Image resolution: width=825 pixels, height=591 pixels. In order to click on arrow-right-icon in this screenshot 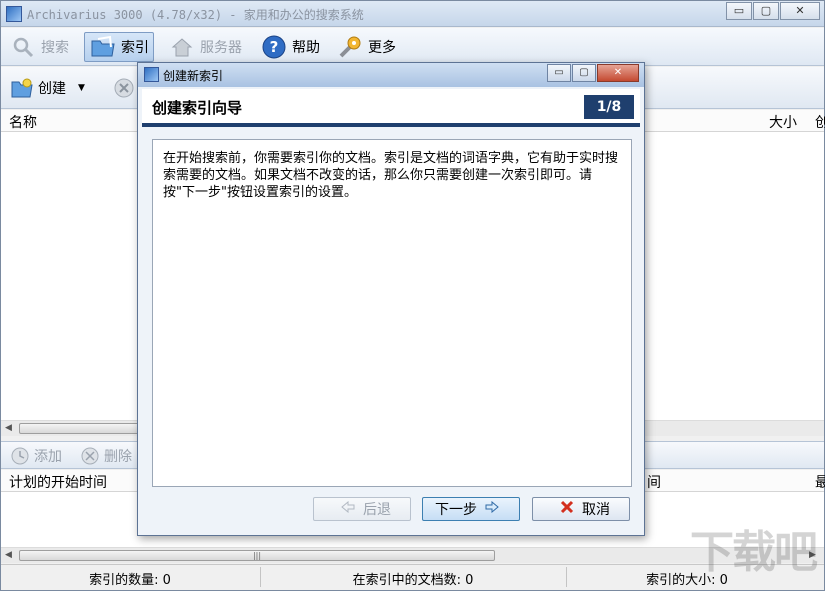, I will do `click(492, 508)`.